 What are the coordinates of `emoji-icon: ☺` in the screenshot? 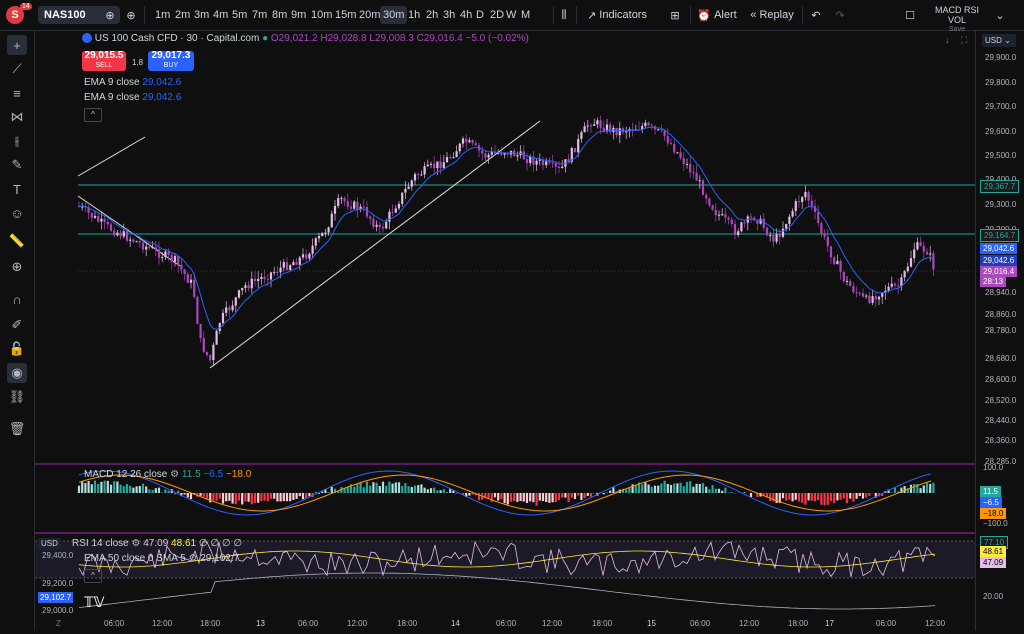 It's located at (17, 213).